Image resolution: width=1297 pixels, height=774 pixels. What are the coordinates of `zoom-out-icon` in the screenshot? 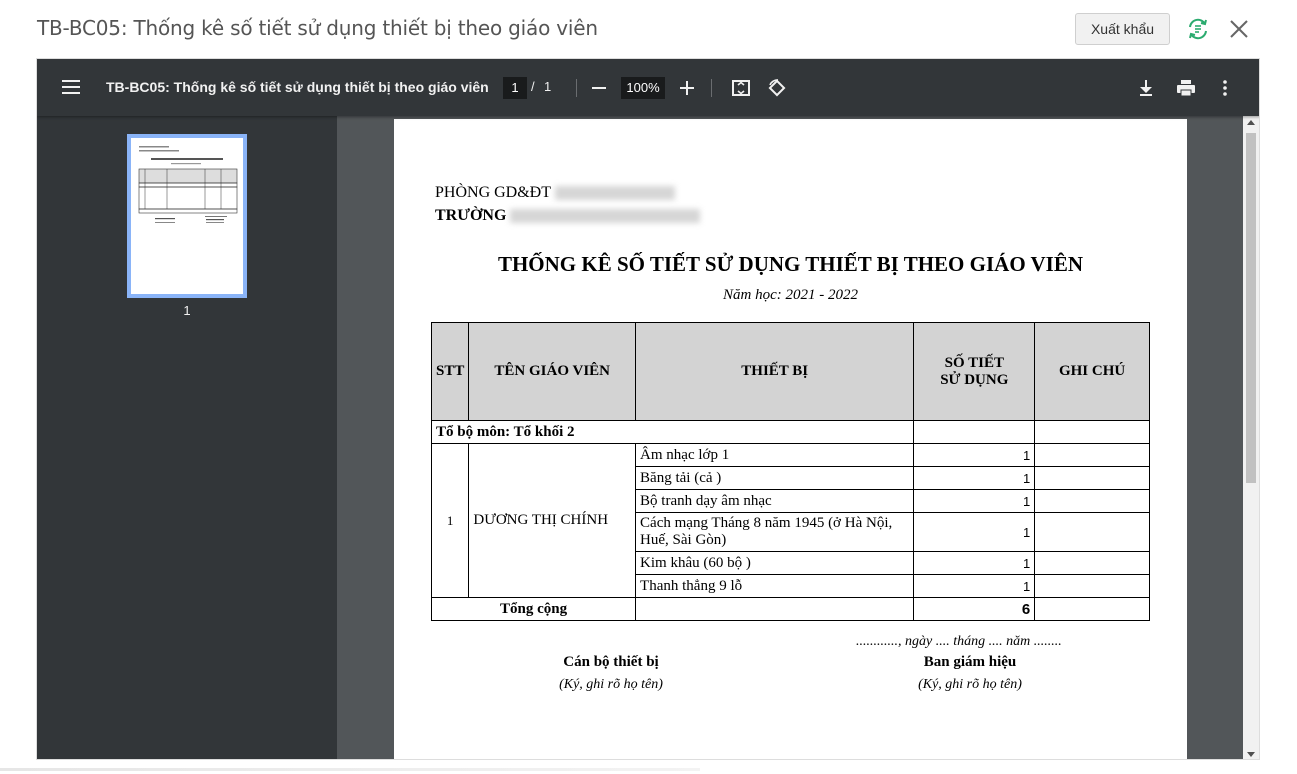 It's located at (599, 88).